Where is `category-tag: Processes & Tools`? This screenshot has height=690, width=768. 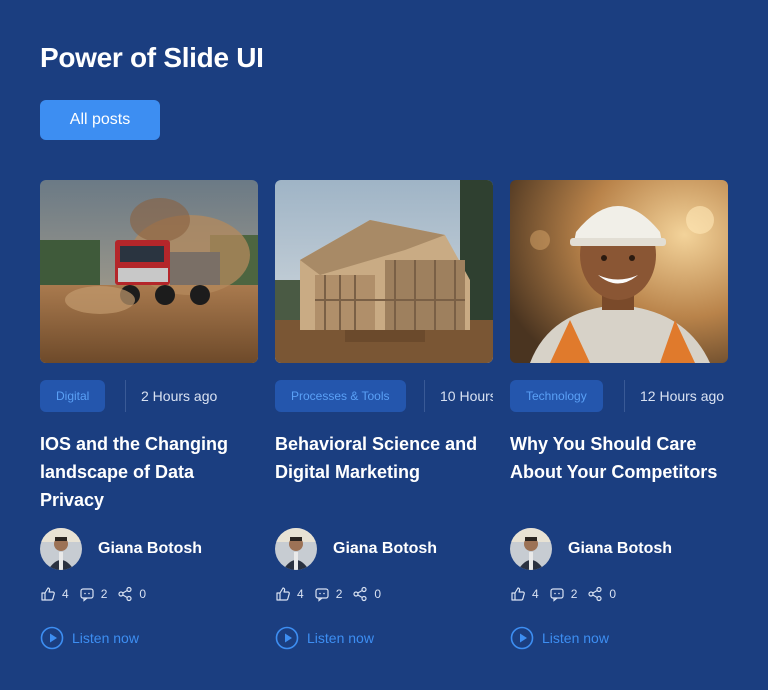 category-tag: Processes & Tools is located at coordinates (340, 396).